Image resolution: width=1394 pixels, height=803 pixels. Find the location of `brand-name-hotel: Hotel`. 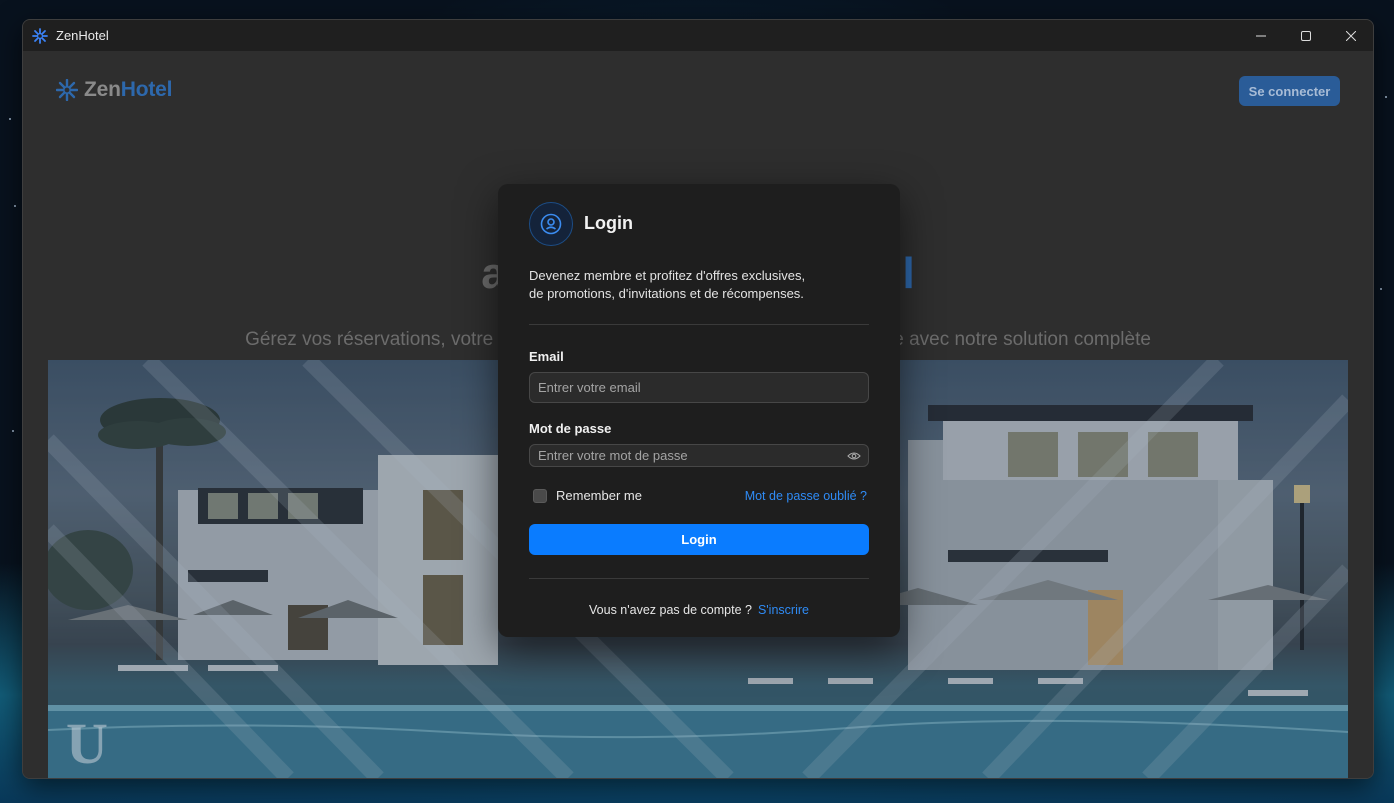

brand-name-hotel: Hotel is located at coordinates (146, 89).